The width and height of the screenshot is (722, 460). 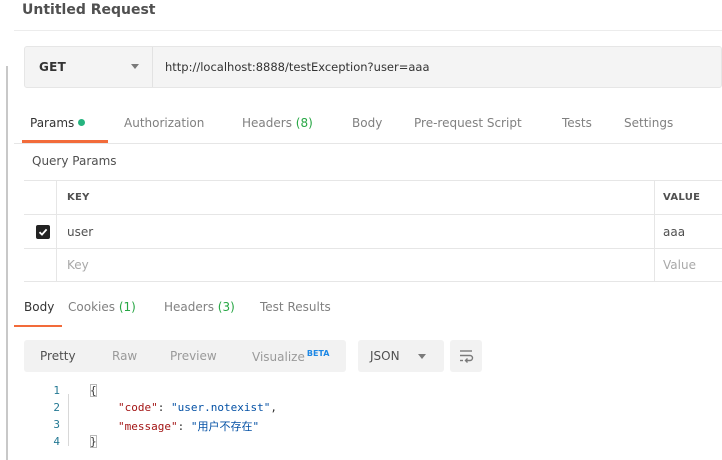 I want to click on wrap-lines-icon, so click(x=467, y=356).